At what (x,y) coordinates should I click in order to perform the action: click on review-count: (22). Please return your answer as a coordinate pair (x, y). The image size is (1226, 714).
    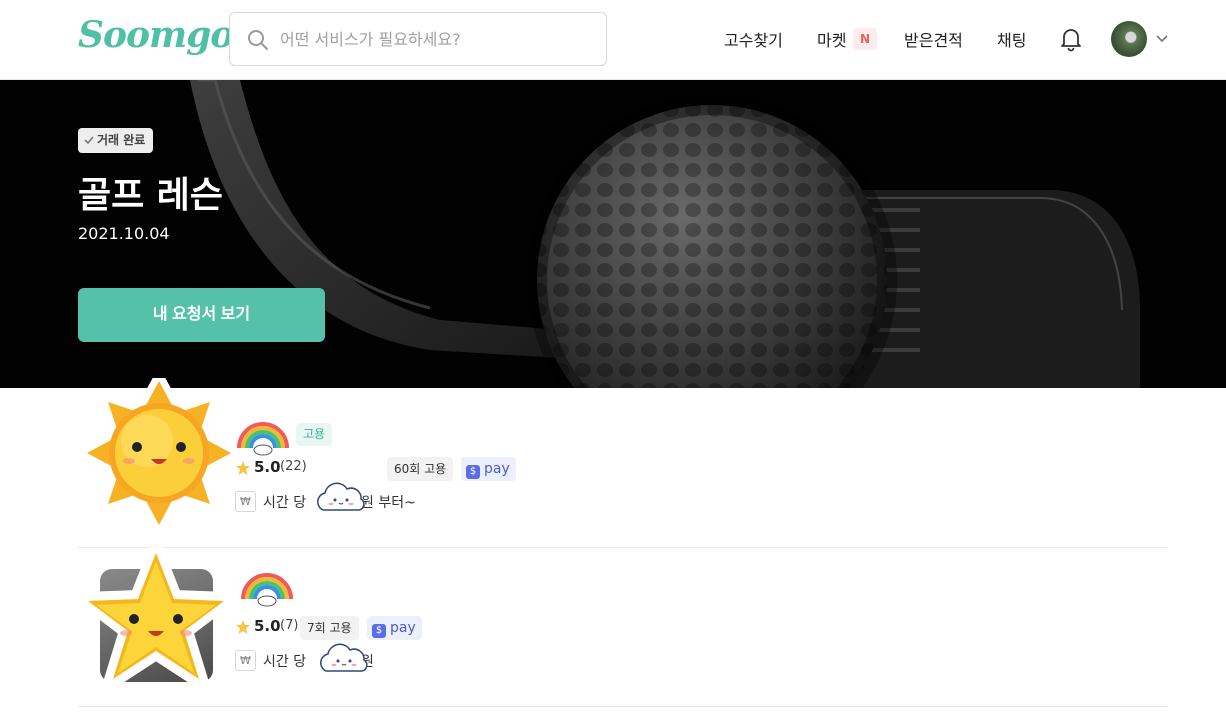
    Looking at the image, I should click on (293, 466).